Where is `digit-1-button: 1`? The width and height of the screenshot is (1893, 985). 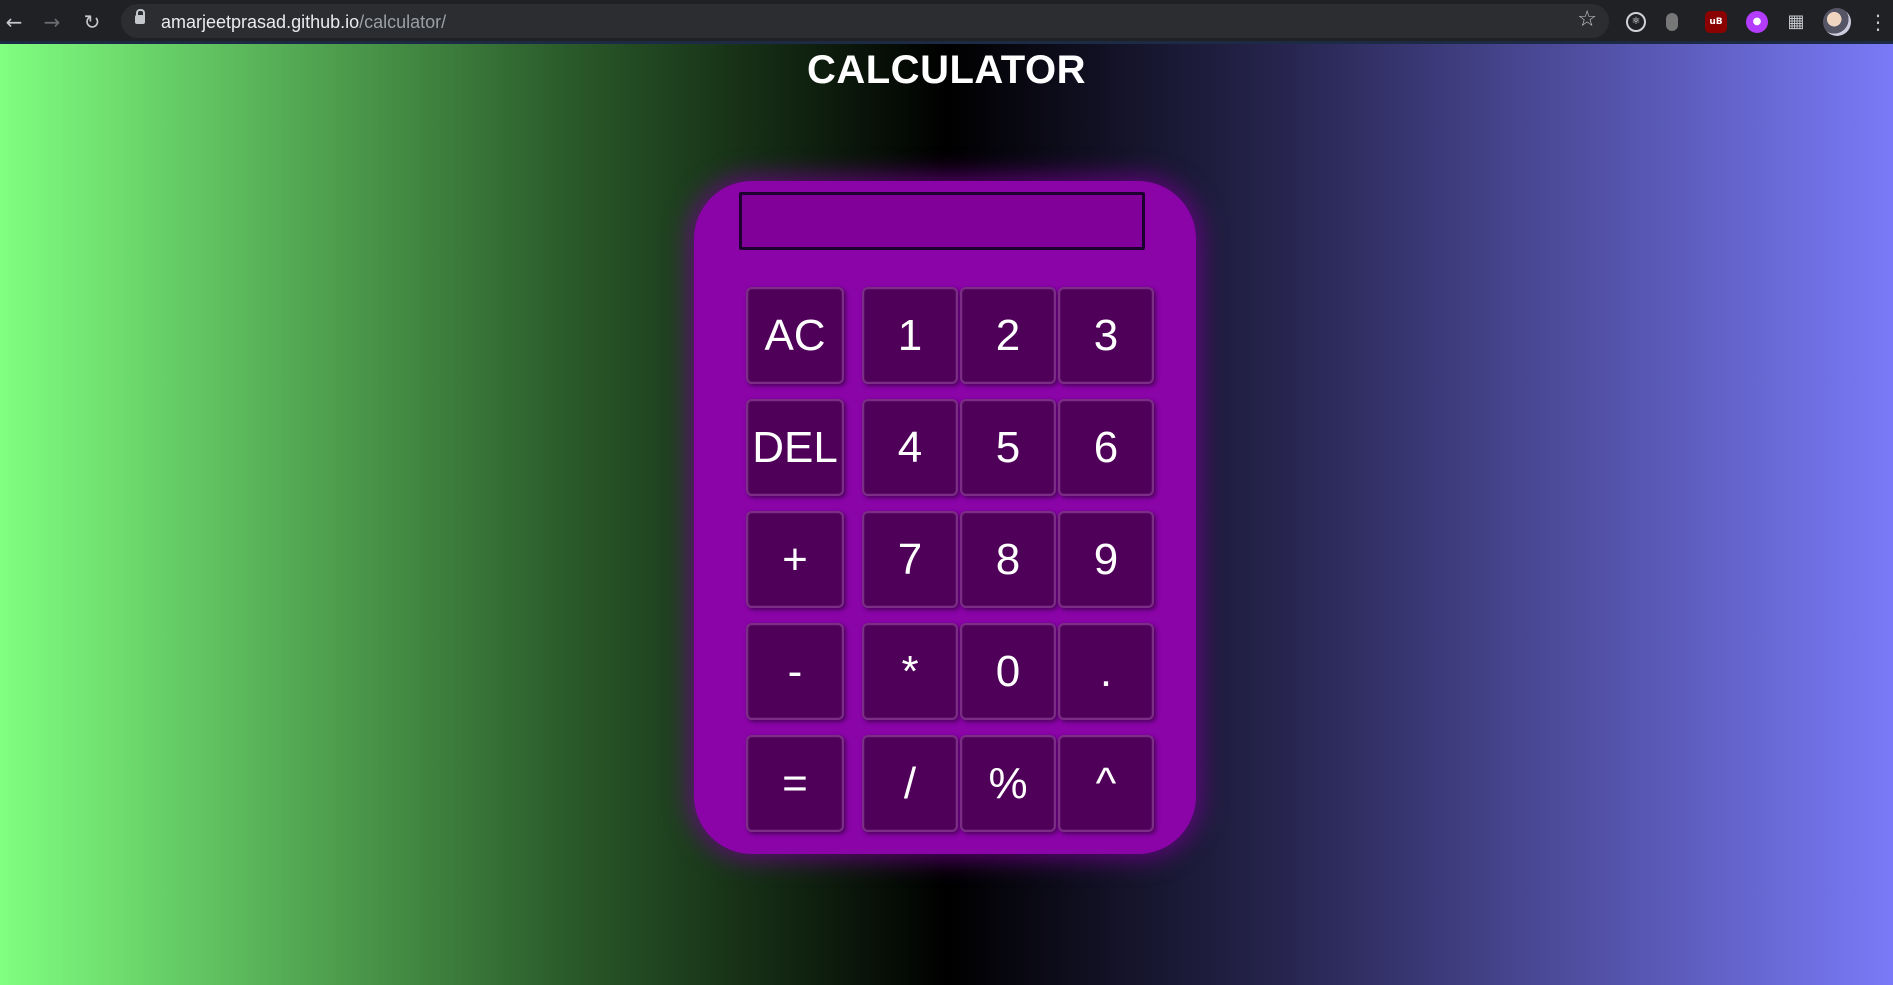 digit-1-button: 1 is located at coordinates (910, 335).